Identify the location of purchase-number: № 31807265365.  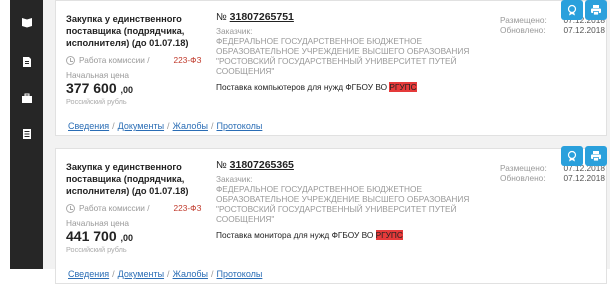
(354, 165).